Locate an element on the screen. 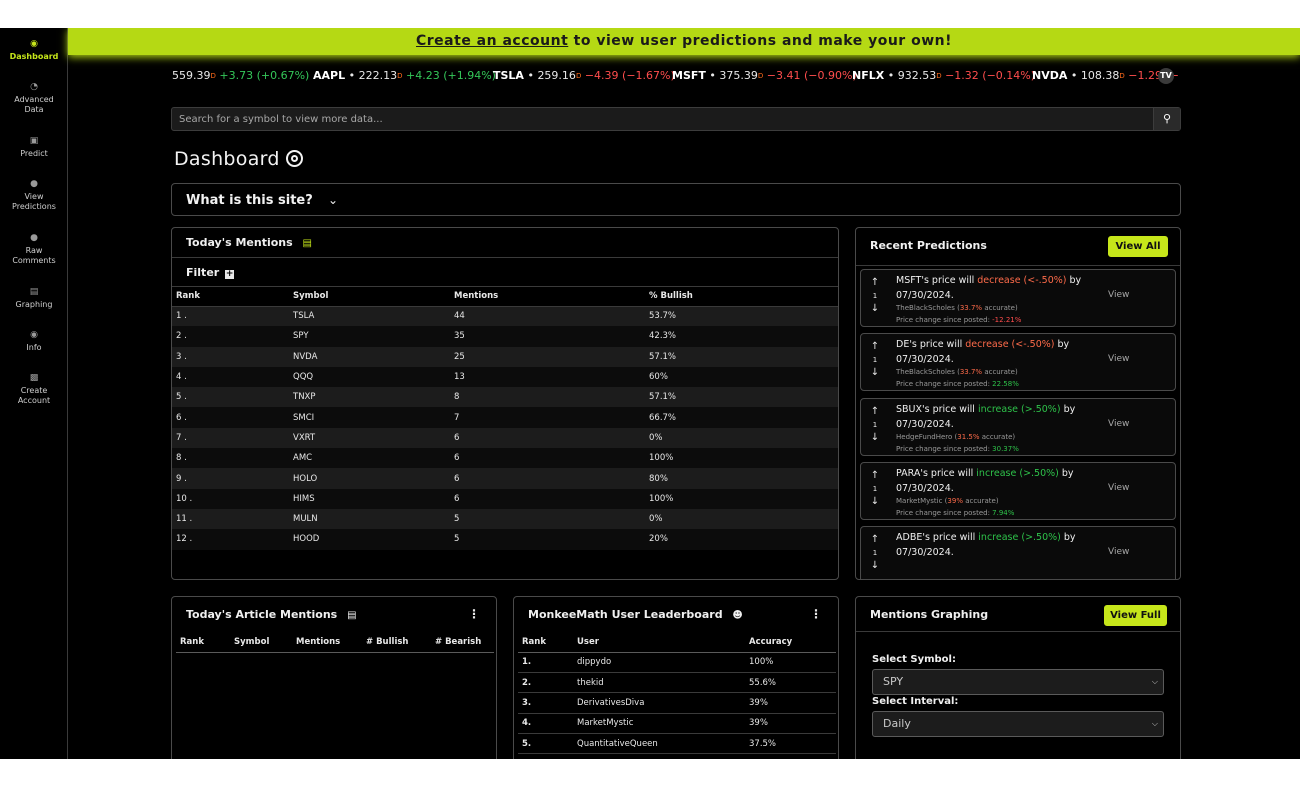 This screenshot has width=1300, height=788. column-header: User is located at coordinates (659, 643).